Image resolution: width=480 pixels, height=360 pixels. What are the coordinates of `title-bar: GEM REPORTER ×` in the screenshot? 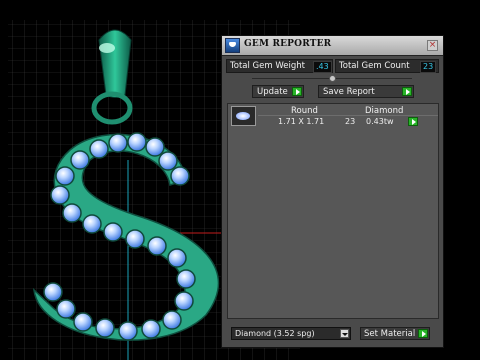 It's located at (332, 46).